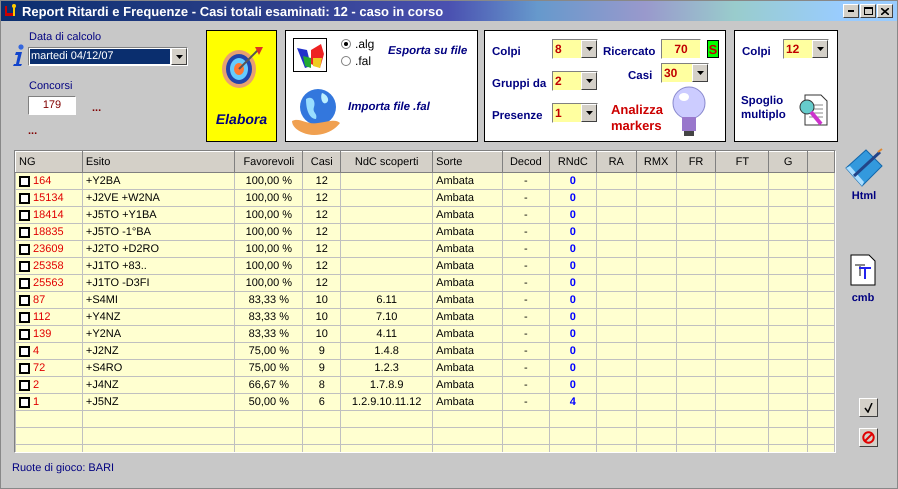 Image resolution: width=898 pixels, height=489 pixels. What do you see at coordinates (52, 105) in the screenshot?
I see `concorsi-field: 179` at bounding box center [52, 105].